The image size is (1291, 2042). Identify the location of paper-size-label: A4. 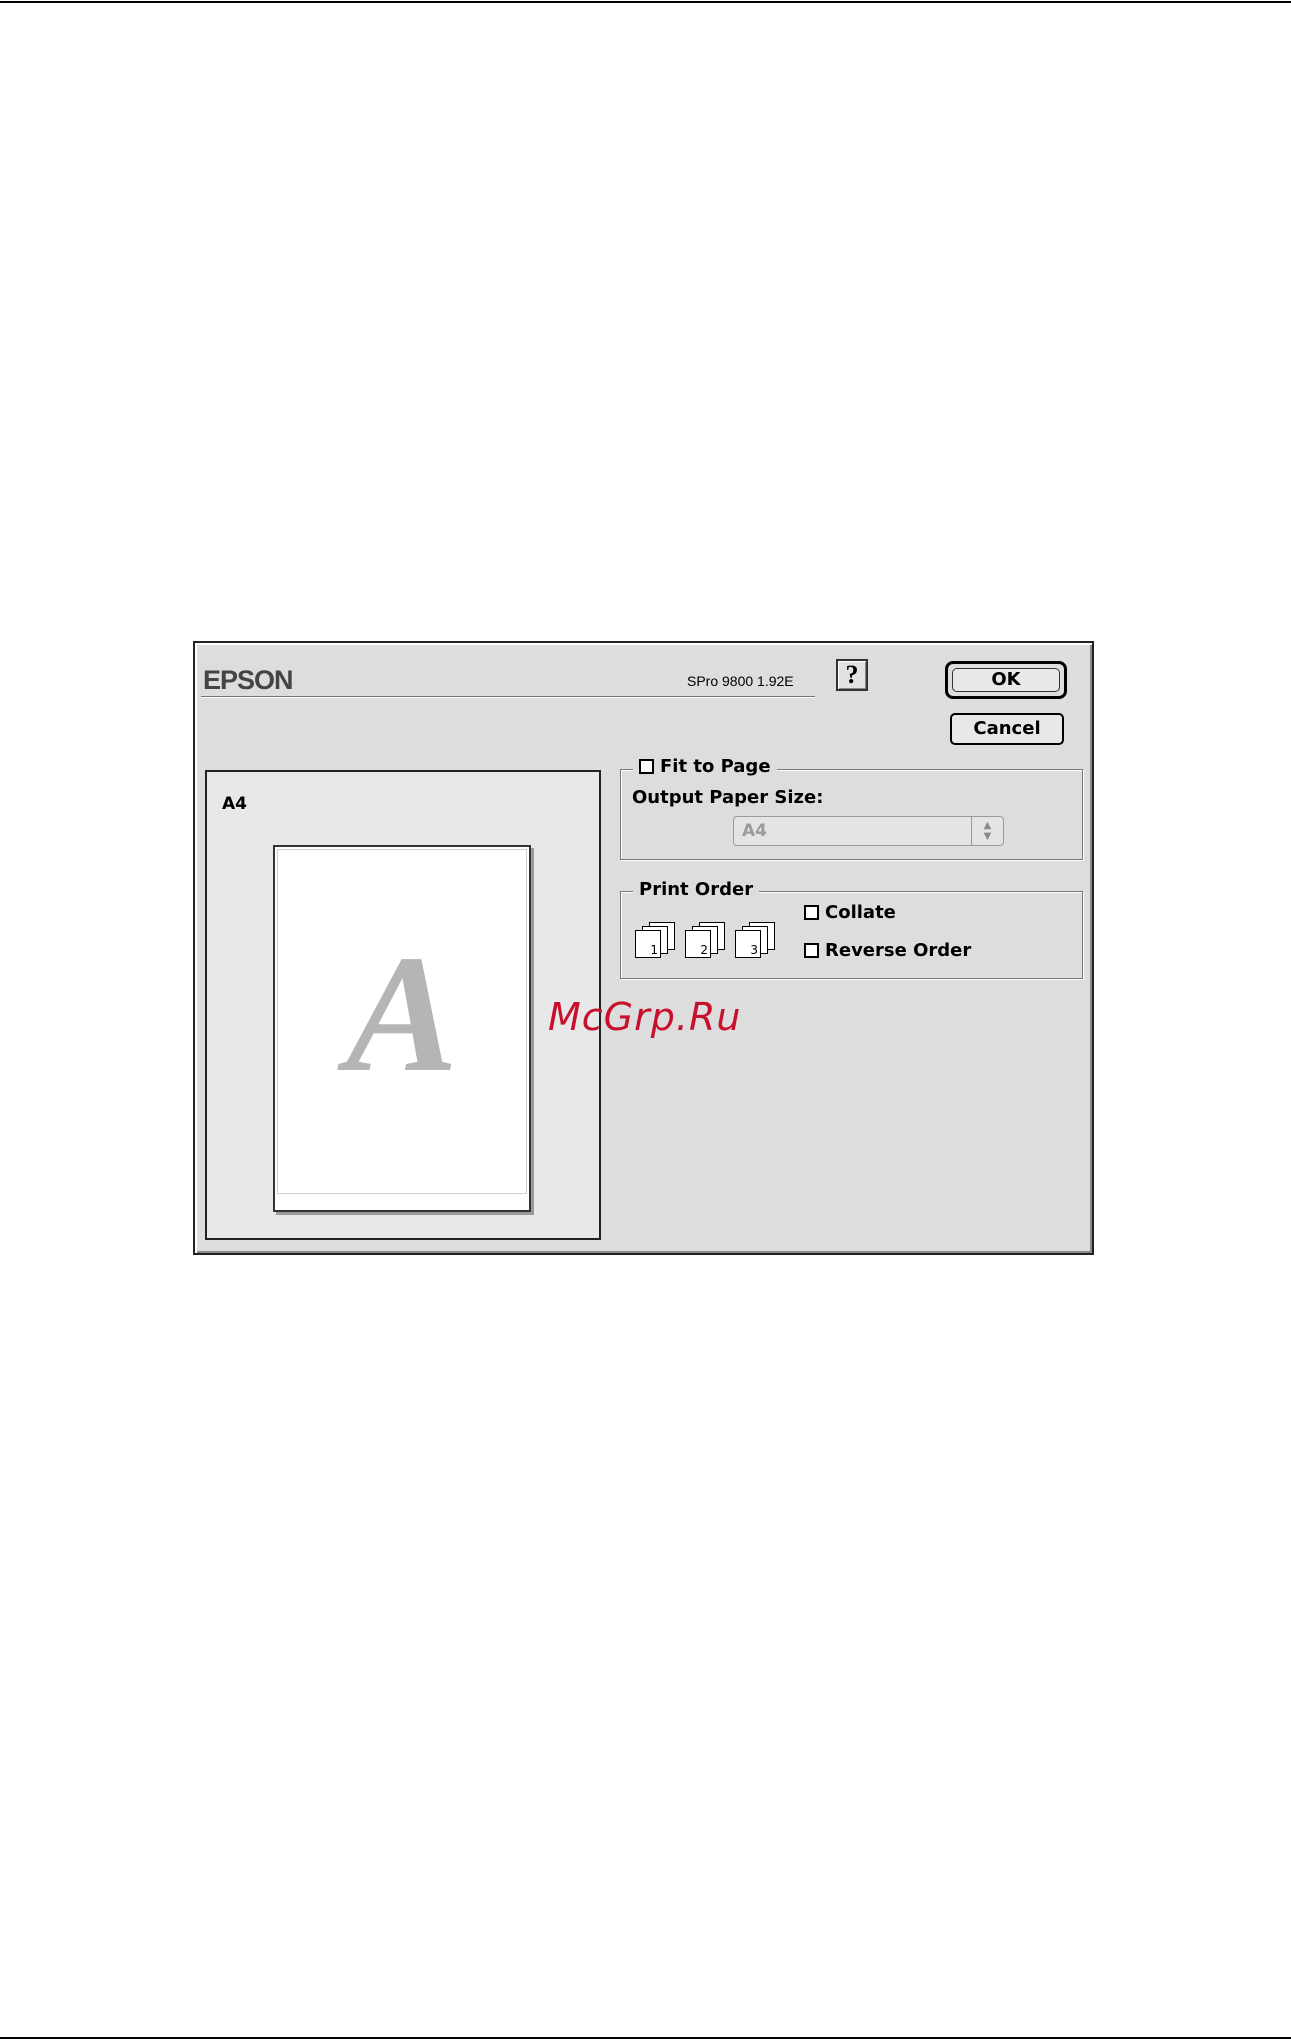
(234, 804).